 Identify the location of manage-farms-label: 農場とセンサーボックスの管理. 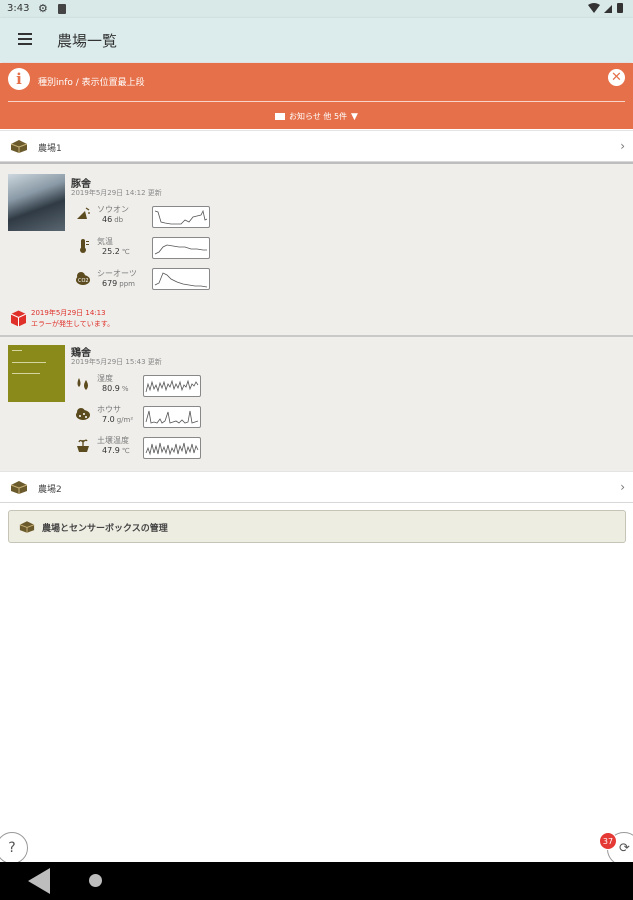
(105, 529).